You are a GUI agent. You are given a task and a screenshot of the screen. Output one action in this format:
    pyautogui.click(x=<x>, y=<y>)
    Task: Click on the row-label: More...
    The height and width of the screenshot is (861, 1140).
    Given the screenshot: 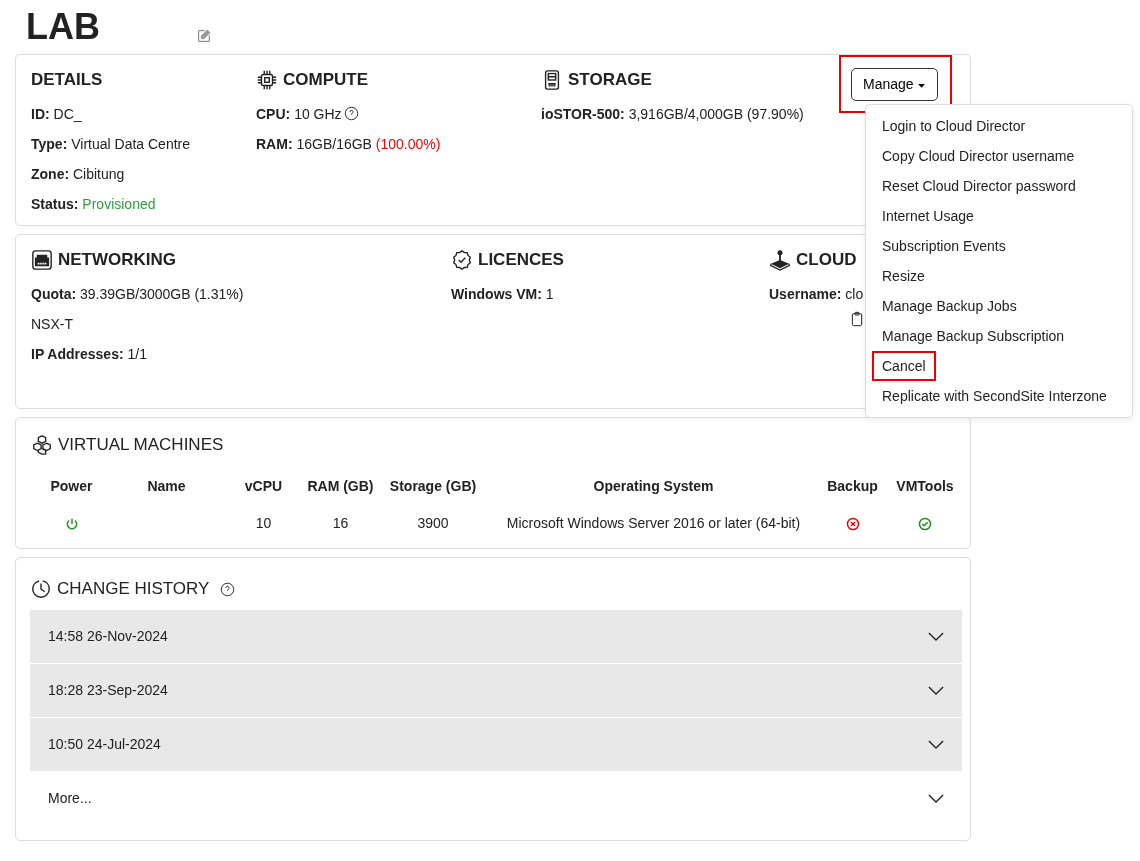 What is the action you would take?
    pyautogui.click(x=70, y=798)
    